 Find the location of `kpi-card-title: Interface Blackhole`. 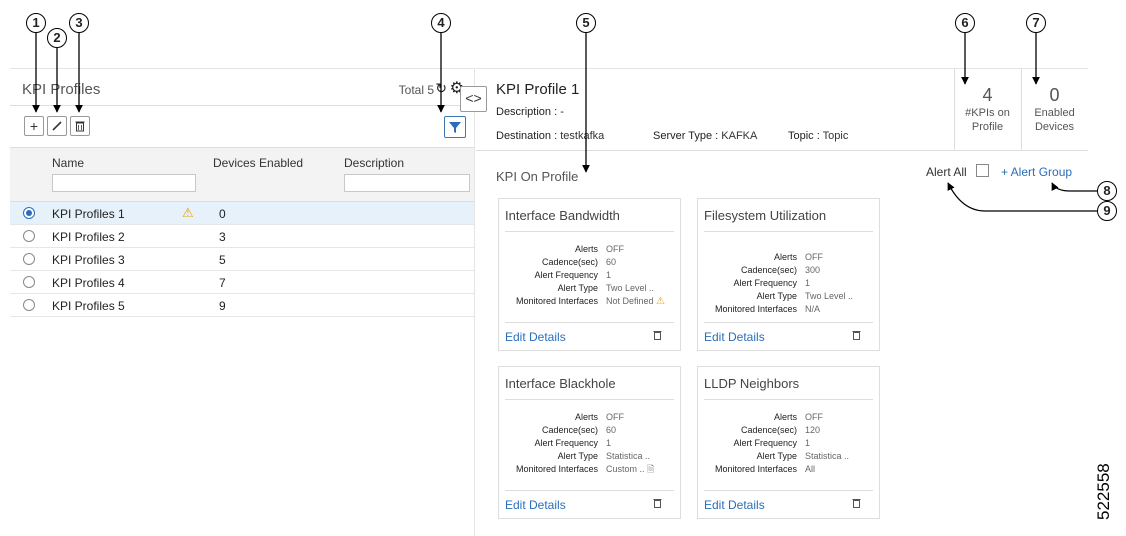

kpi-card-title: Interface Blackhole is located at coordinates (560, 383).